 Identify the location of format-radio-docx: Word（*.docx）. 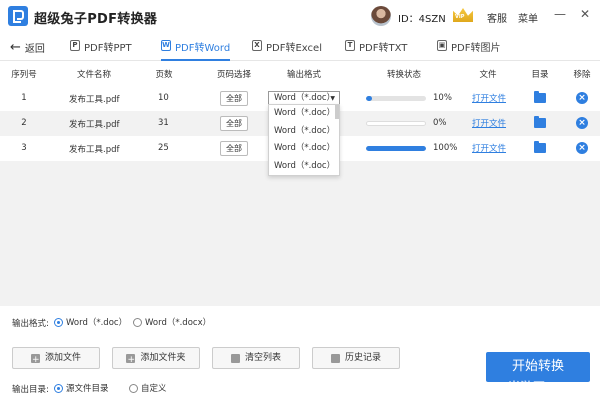
(172, 322).